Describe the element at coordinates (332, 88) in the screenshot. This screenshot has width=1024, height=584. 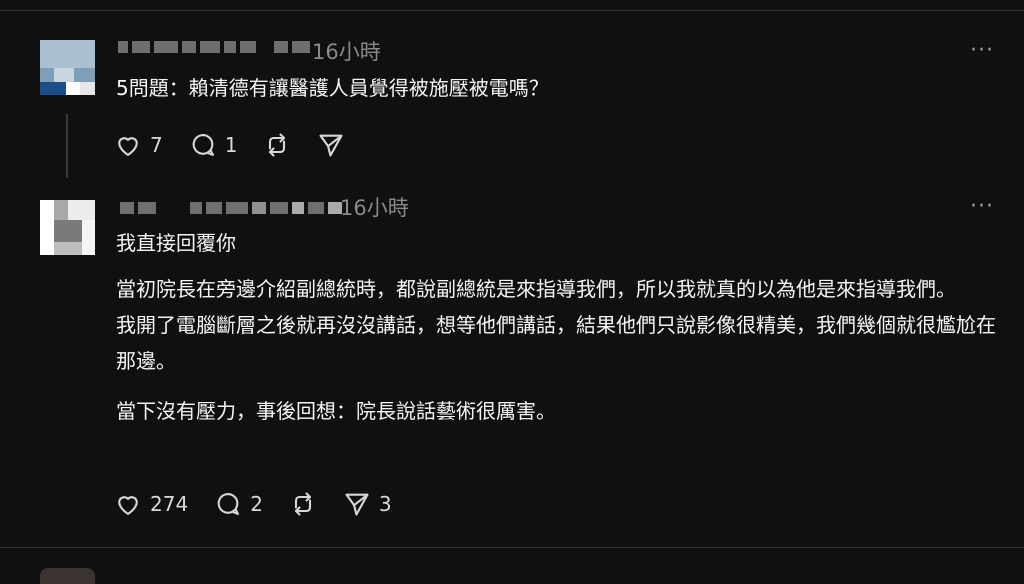
I see `post-paragraph: 5問題：賴清德有讓醫護人員覺得被施壓被電嗎？` at that location.